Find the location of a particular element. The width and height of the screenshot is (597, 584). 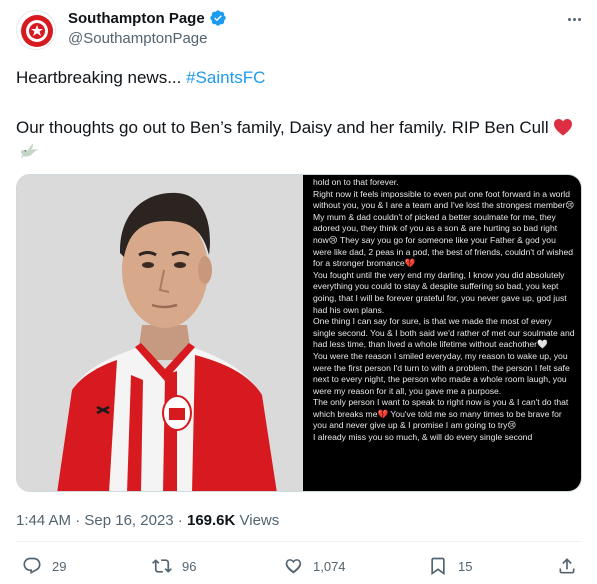

dove-icon is located at coordinates (29, 150).